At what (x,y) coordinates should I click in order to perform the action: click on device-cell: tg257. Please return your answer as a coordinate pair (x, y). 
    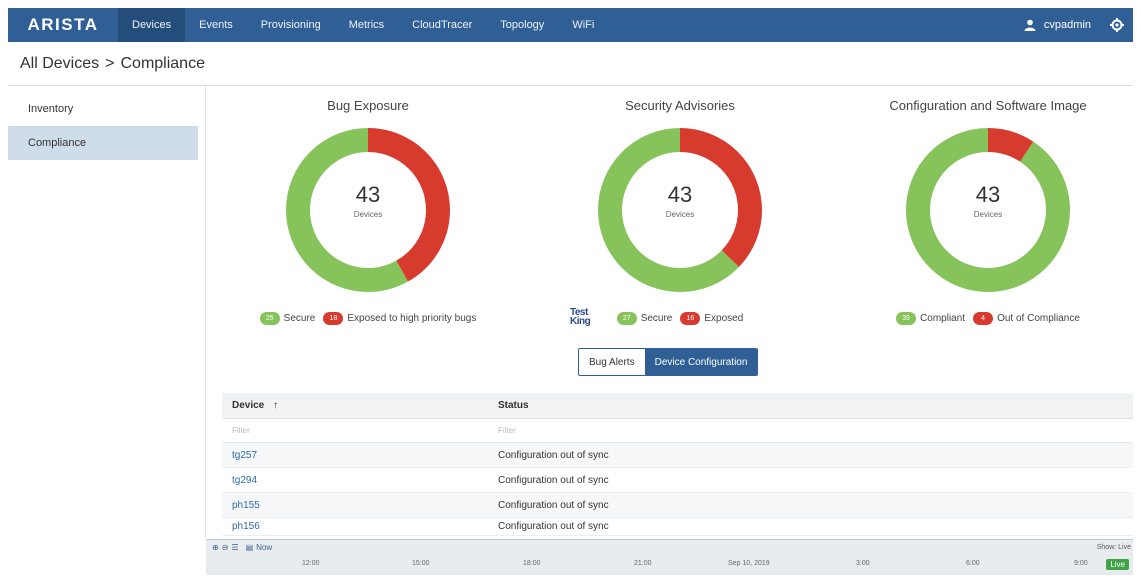
    Looking at the image, I should click on (360, 455).